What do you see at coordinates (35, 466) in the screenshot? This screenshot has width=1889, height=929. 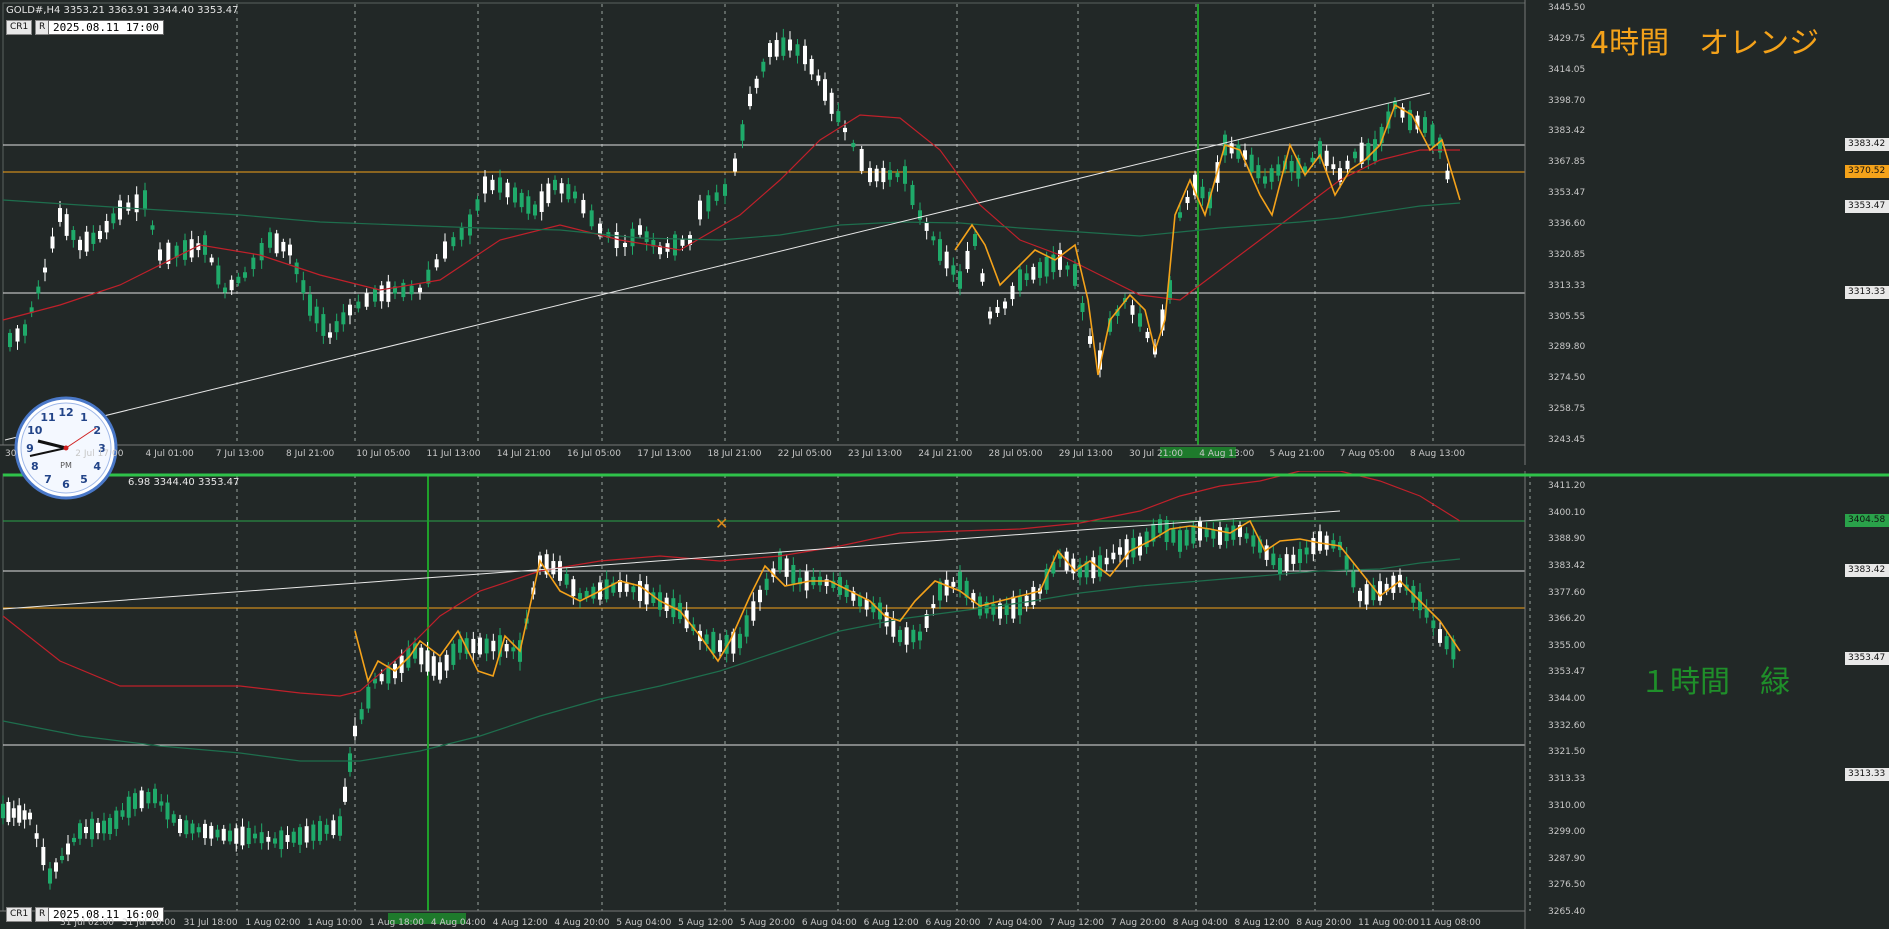 I see `clock-number: 8` at bounding box center [35, 466].